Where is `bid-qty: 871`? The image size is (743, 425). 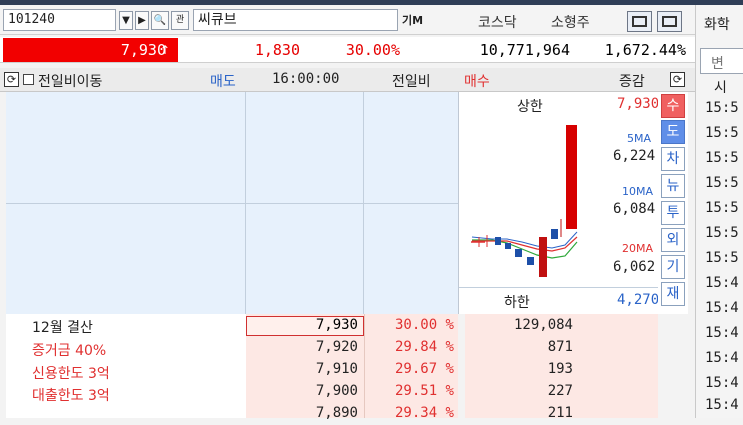
bid-qty: 871 is located at coordinates (560, 347).